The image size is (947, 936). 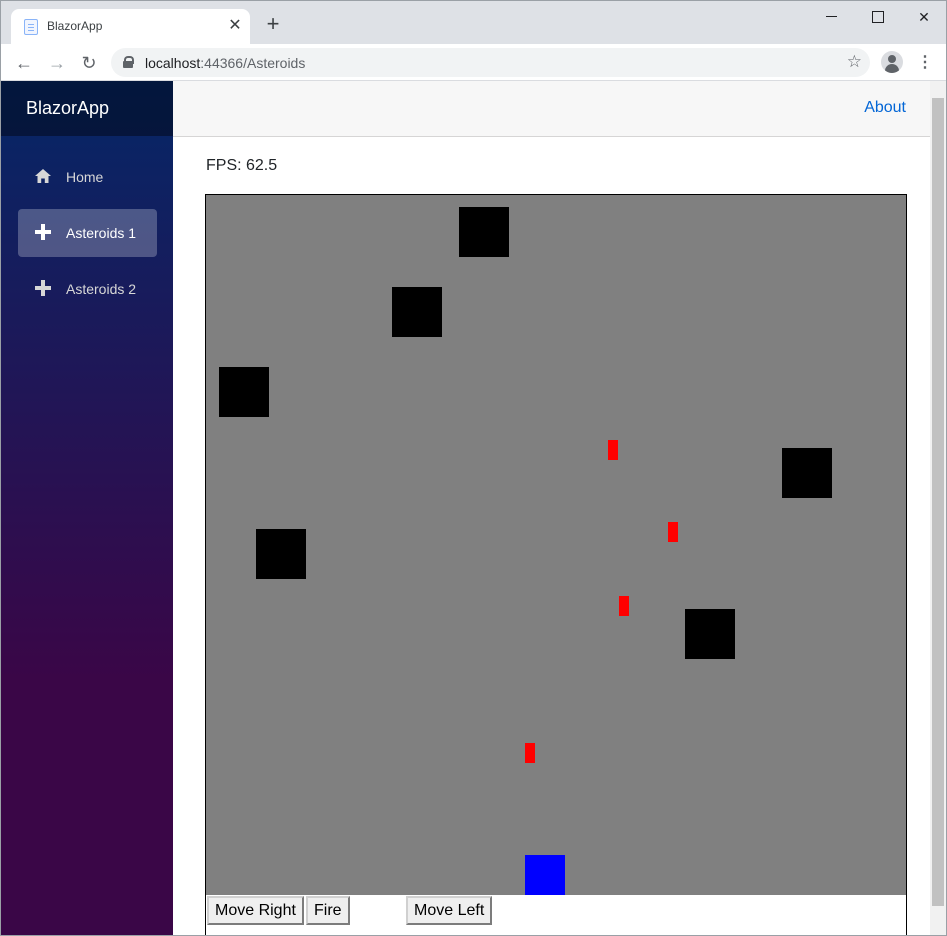 I want to click on url-text: localhost:44366/Asteroids, so click(x=225, y=63).